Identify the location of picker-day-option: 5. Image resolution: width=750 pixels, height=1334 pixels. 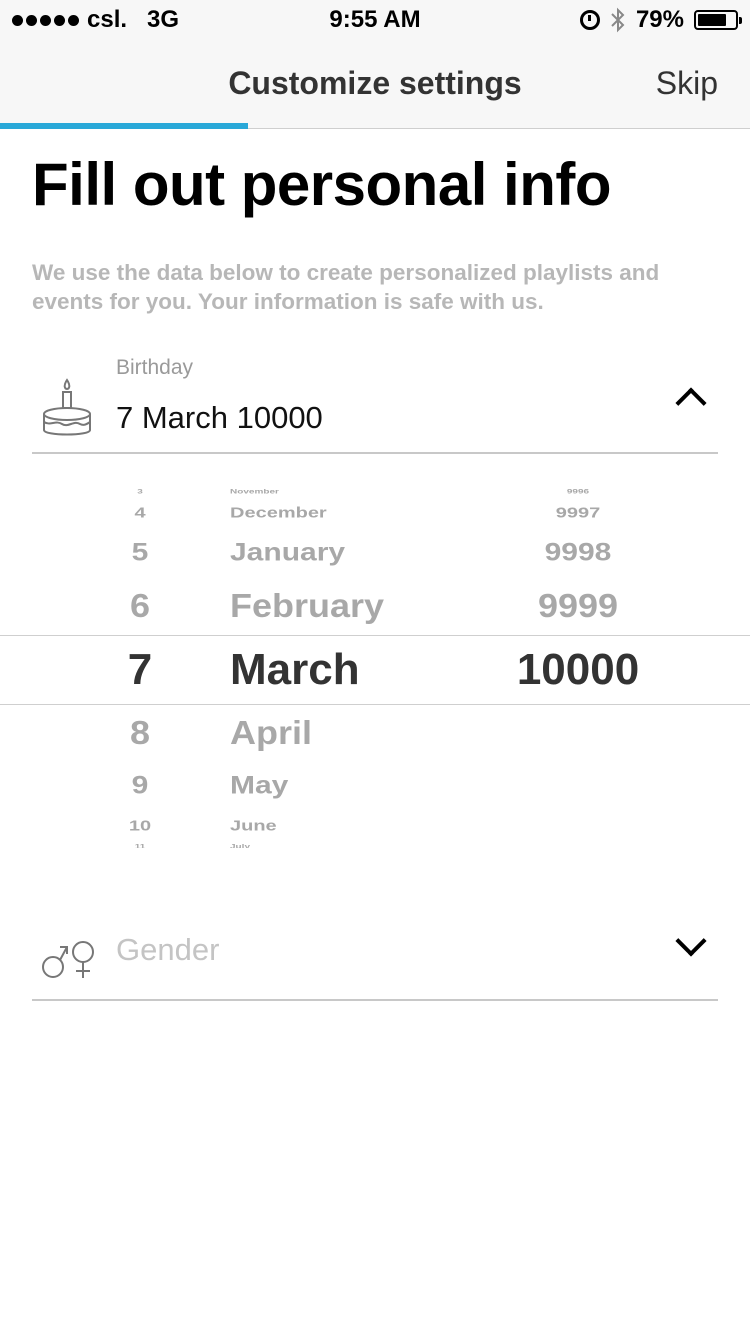
(140, 552).